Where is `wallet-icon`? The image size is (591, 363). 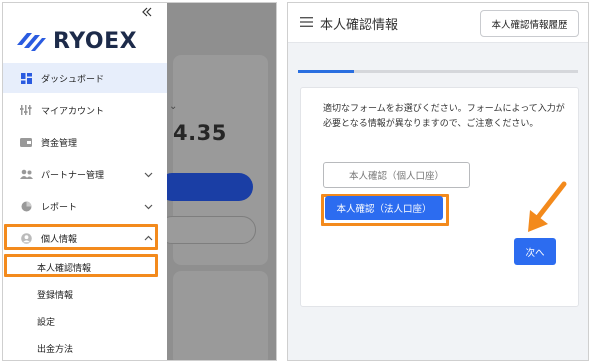 wallet-icon is located at coordinates (26, 142).